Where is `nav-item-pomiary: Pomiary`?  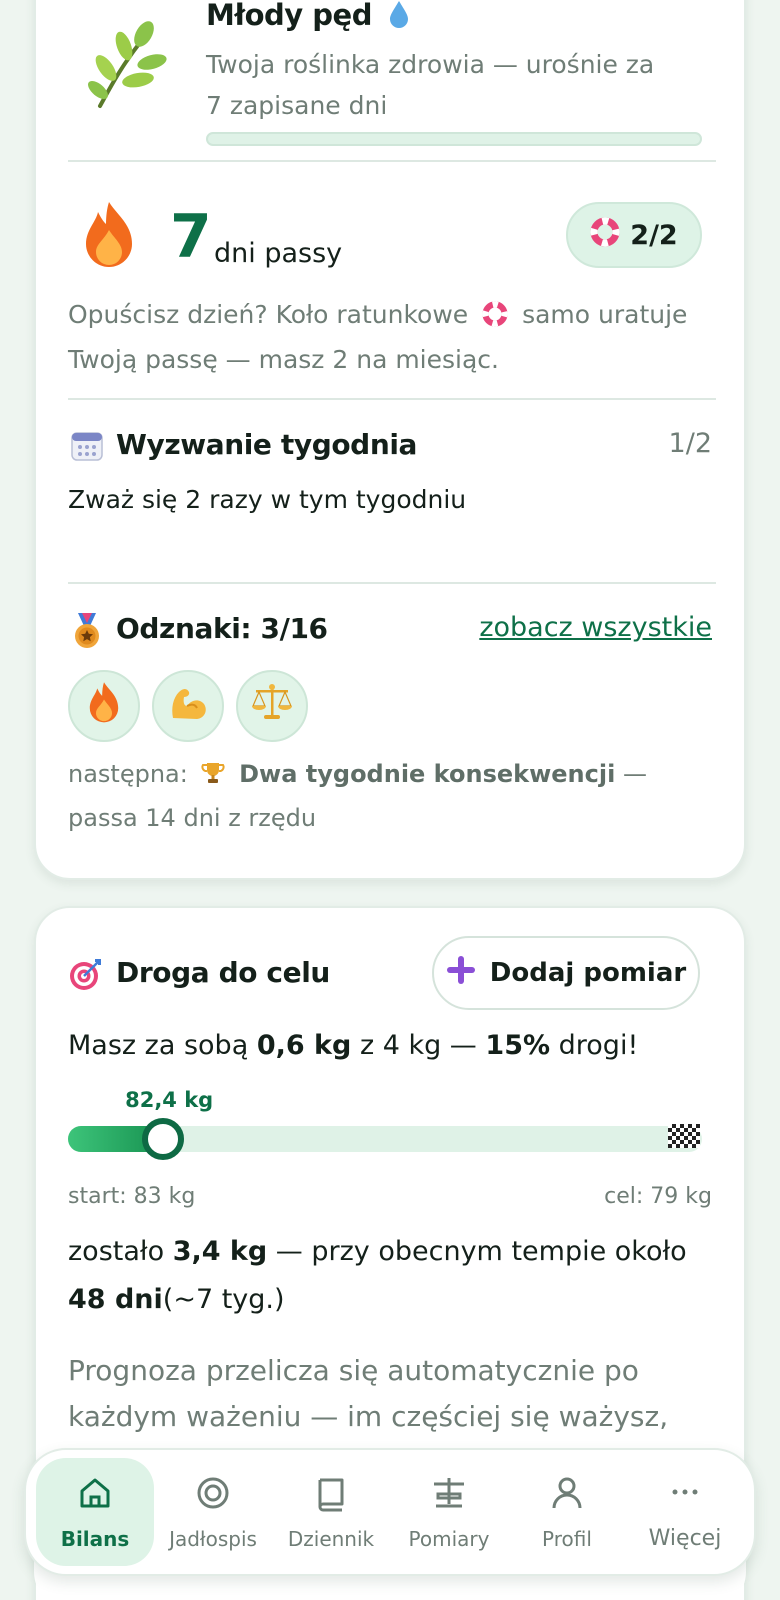
nav-item-pomiary: Pomiary is located at coordinates (449, 1512).